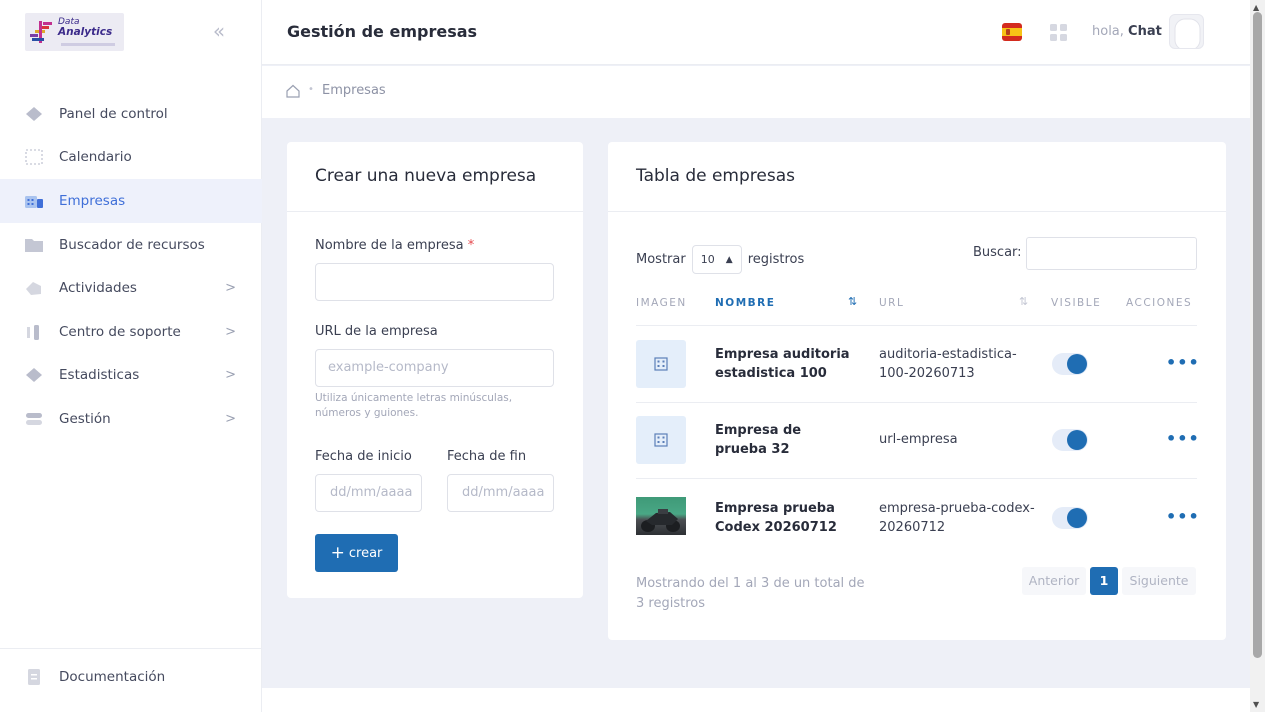  Describe the element at coordinates (219, 32) in the screenshot. I see `collapse-sidebar-icon: «` at that location.